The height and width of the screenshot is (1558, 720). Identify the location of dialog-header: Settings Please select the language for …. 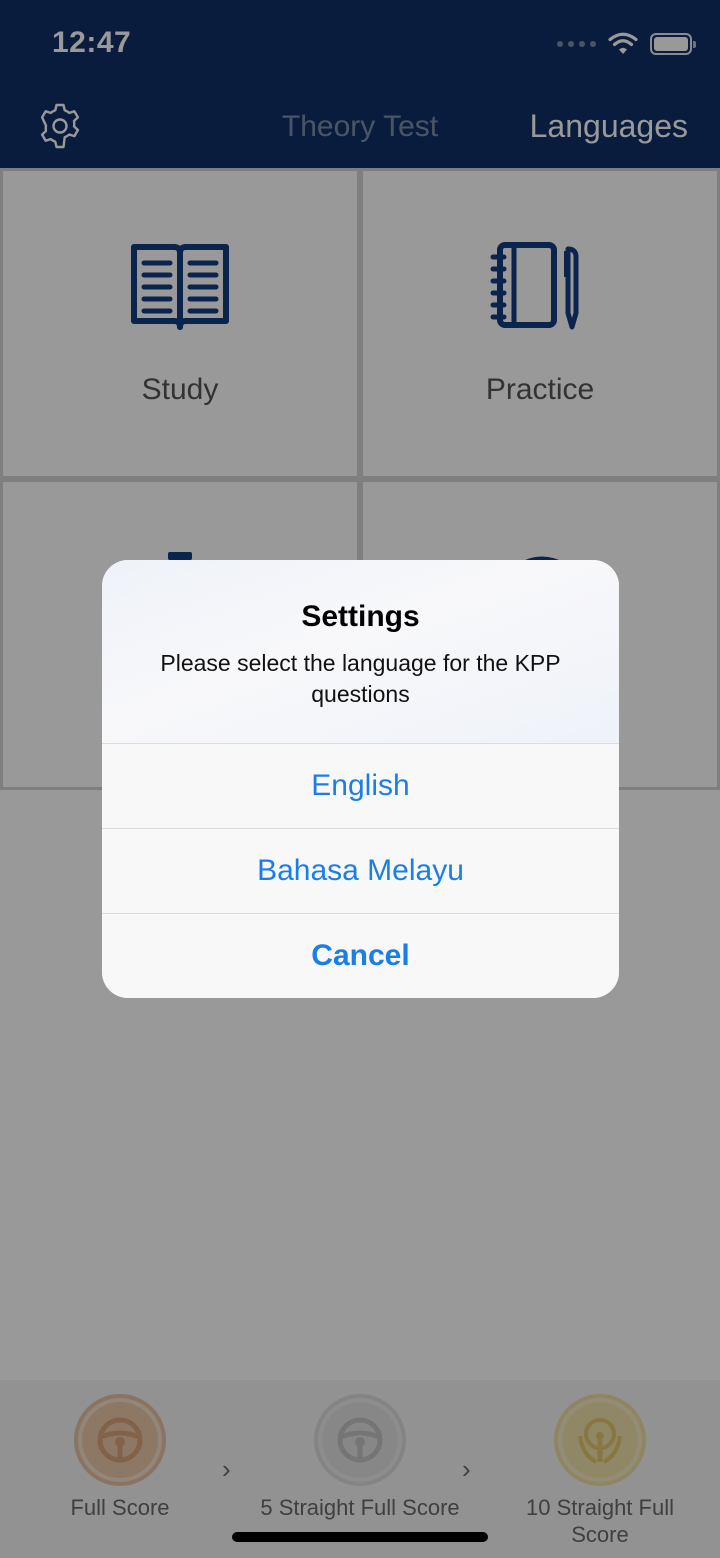
(360, 652).